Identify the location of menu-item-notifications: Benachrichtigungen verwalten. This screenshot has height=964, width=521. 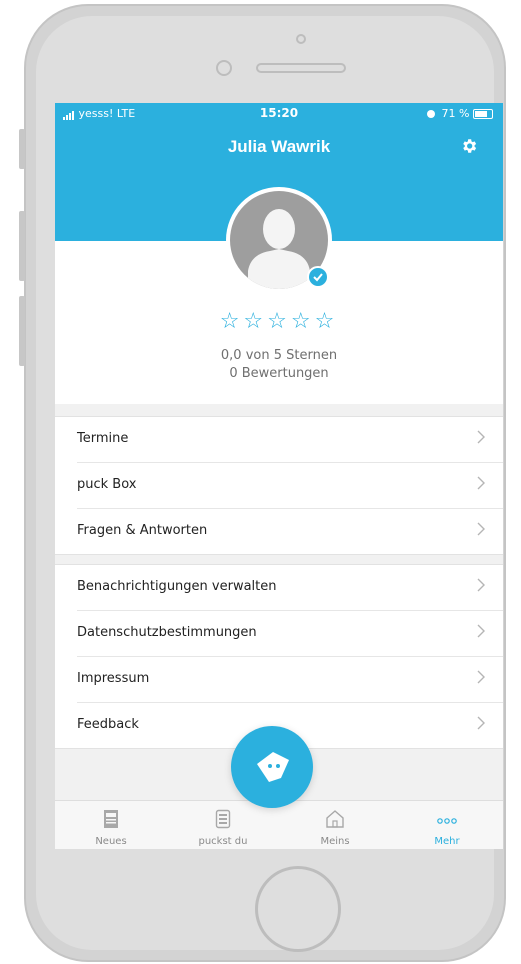
(290, 588).